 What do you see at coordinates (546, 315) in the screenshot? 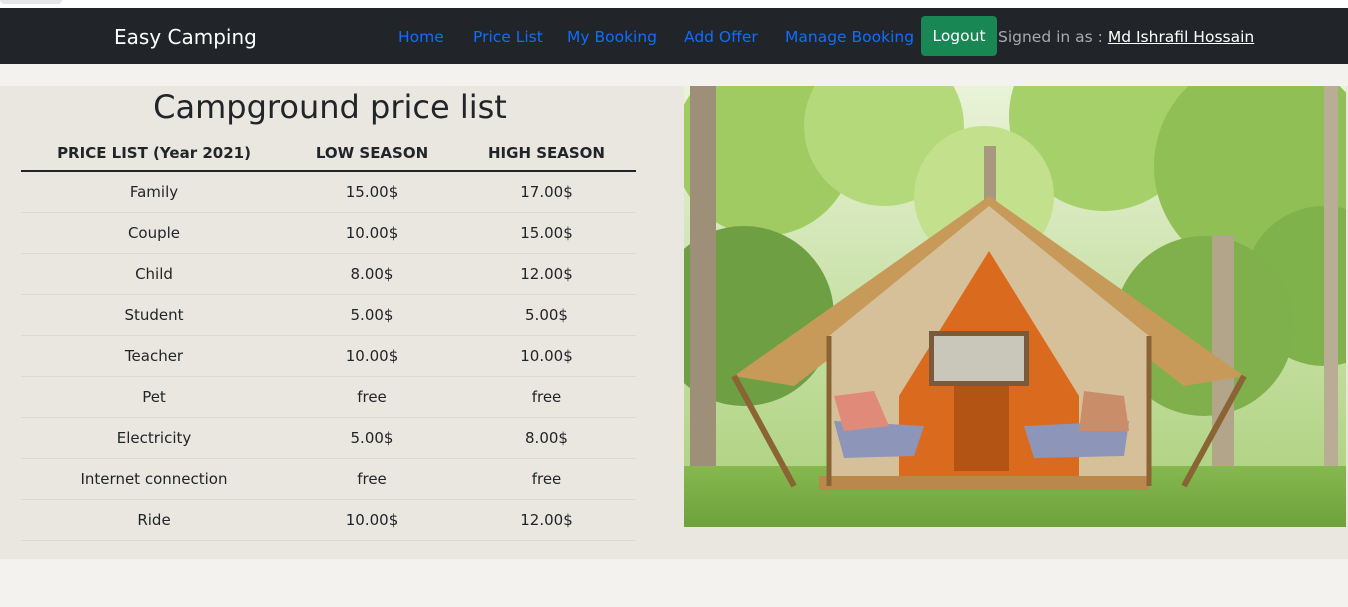
I see `cell-high-season: 5.00$` at bounding box center [546, 315].